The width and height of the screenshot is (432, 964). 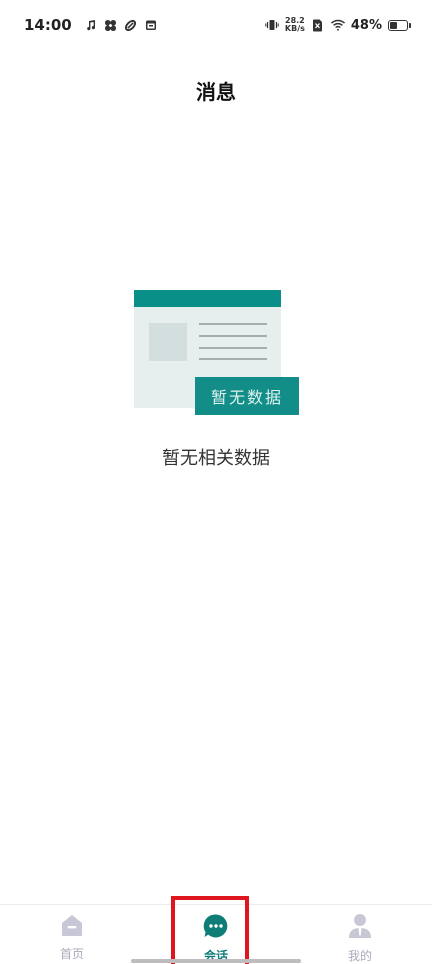 What do you see at coordinates (216, 25) in the screenshot?
I see `status-bar: 14:00 28.2 KB/s 48%` at bounding box center [216, 25].